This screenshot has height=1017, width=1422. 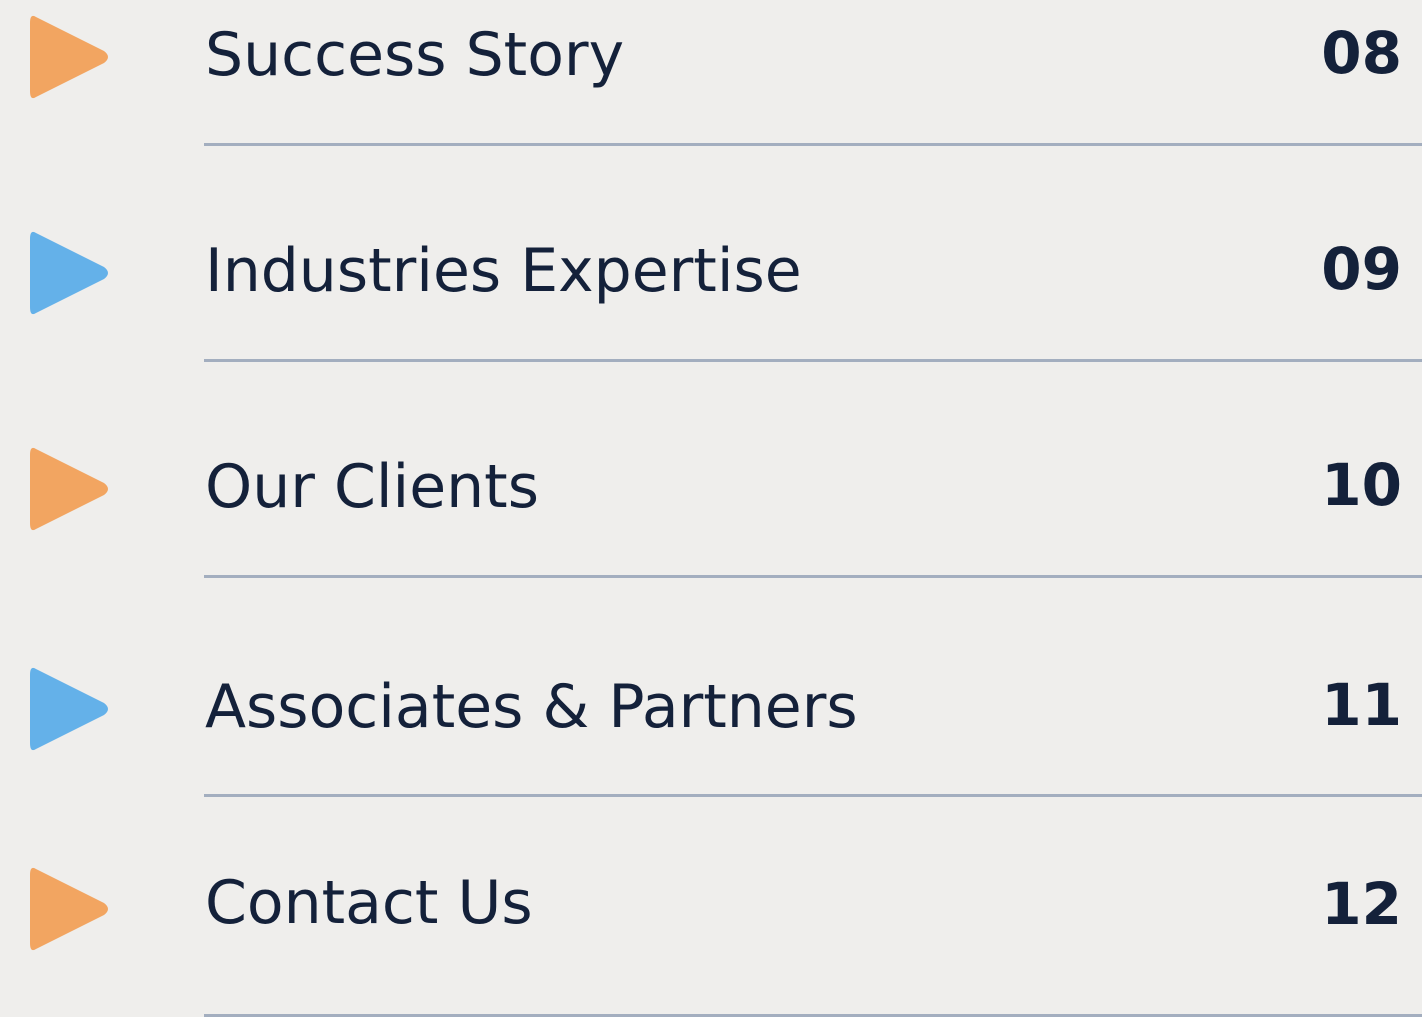 I want to click on toc-page-number: 10, so click(x=1361, y=485).